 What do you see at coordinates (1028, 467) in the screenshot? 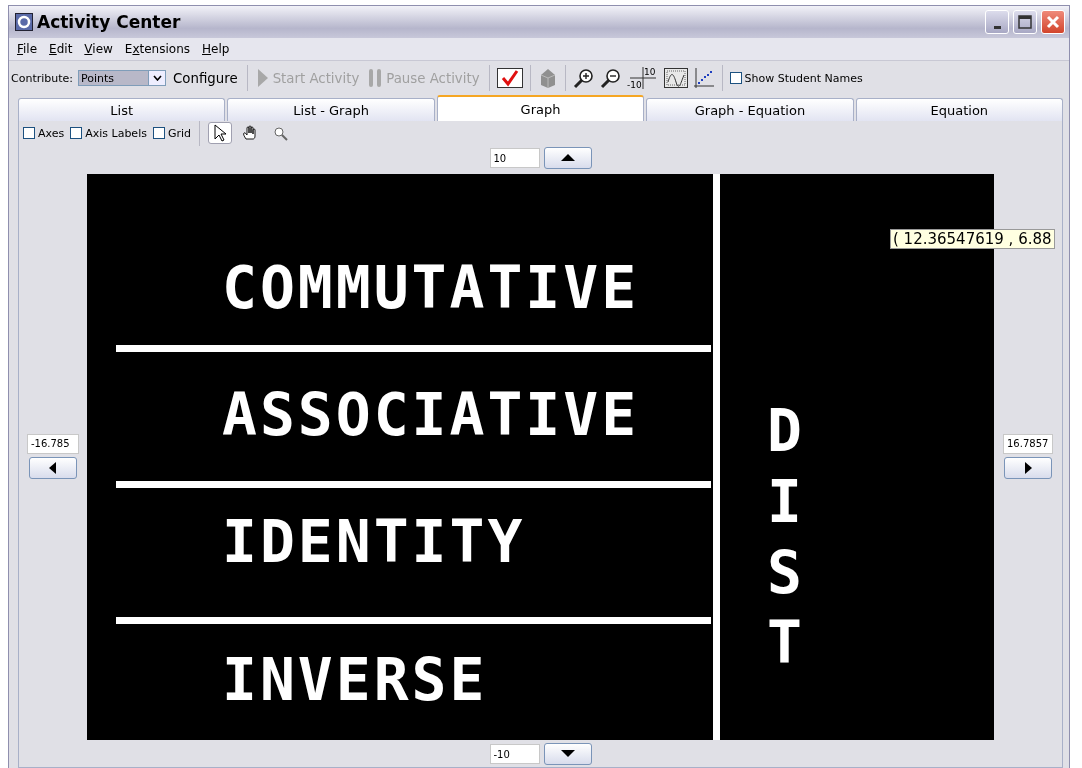
I see `scroll-right-button` at bounding box center [1028, 467].